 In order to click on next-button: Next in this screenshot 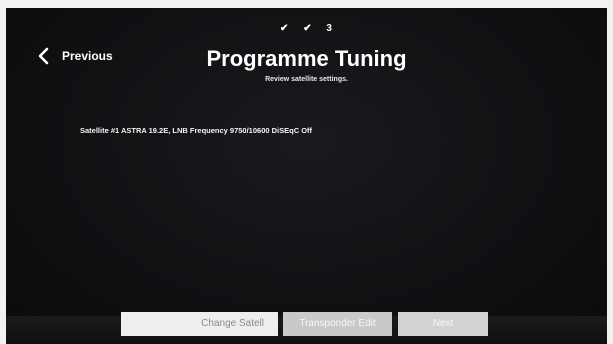, I will do `click(443, 324)`.